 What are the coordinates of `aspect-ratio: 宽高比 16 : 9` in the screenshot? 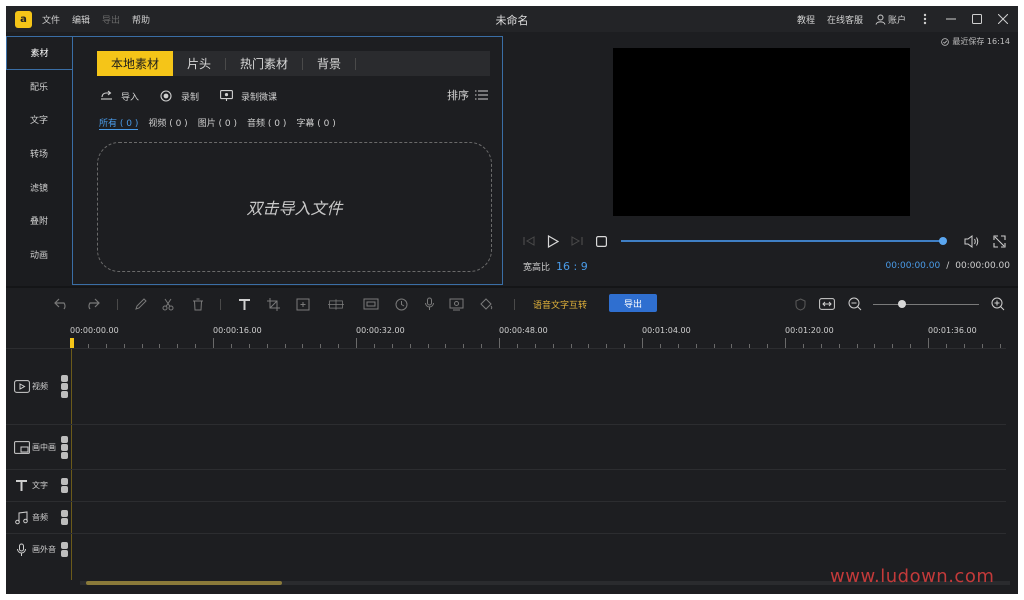 It's located at (555, 266).